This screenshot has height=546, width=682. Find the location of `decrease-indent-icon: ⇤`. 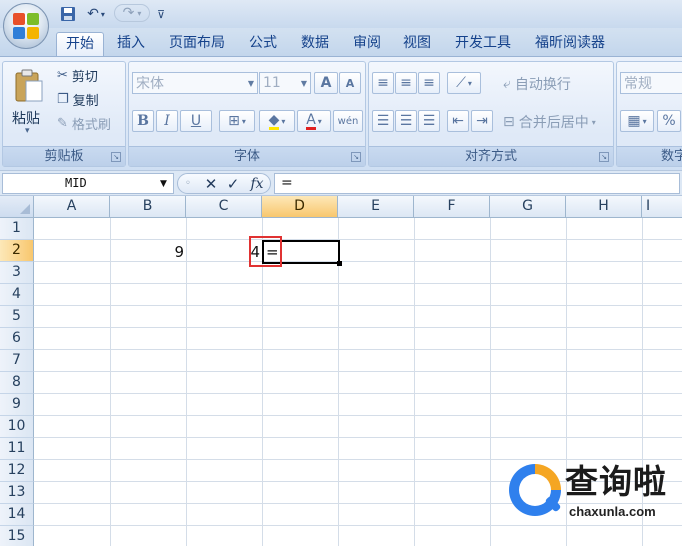

decrease-indent-icon: ⇤ is located at coordinates (458, 121).